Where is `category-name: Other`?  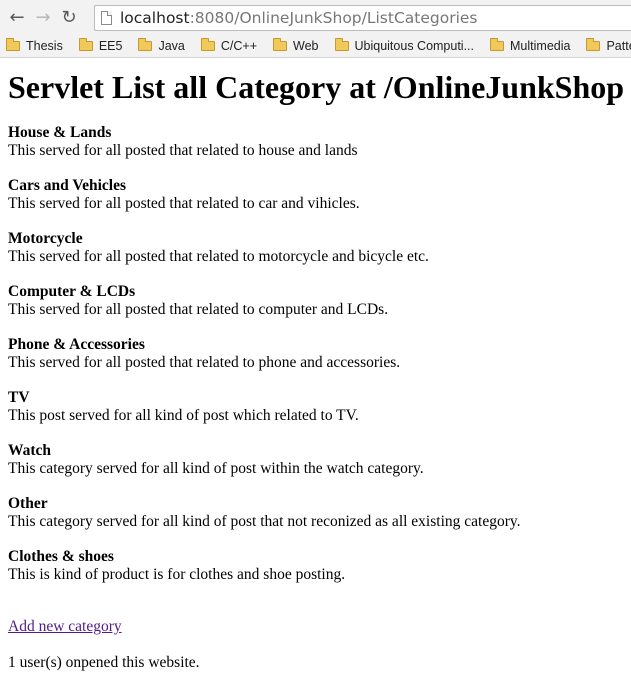
category-name: Other is located at coordinates (28, 503).